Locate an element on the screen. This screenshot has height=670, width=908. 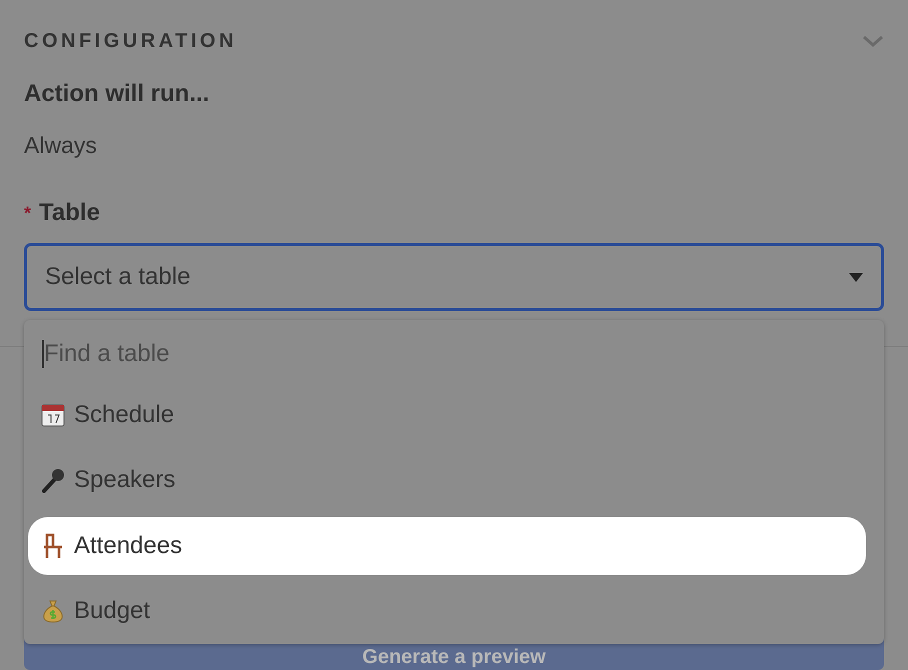
chevron-icon is located at coordinates (873, 41).